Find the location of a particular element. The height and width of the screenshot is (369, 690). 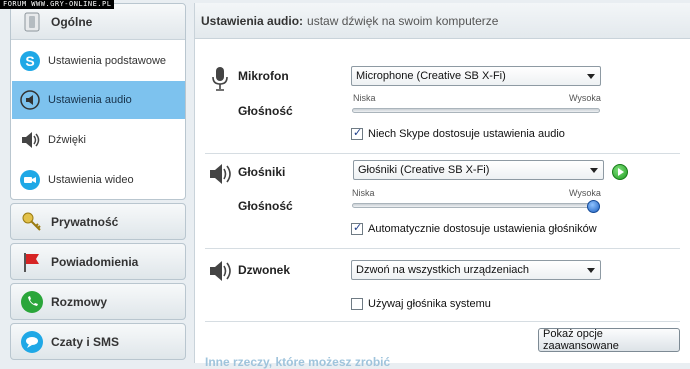

system-speaker-label: Używaj głośnika systemu is located at coordinates (429, 304).